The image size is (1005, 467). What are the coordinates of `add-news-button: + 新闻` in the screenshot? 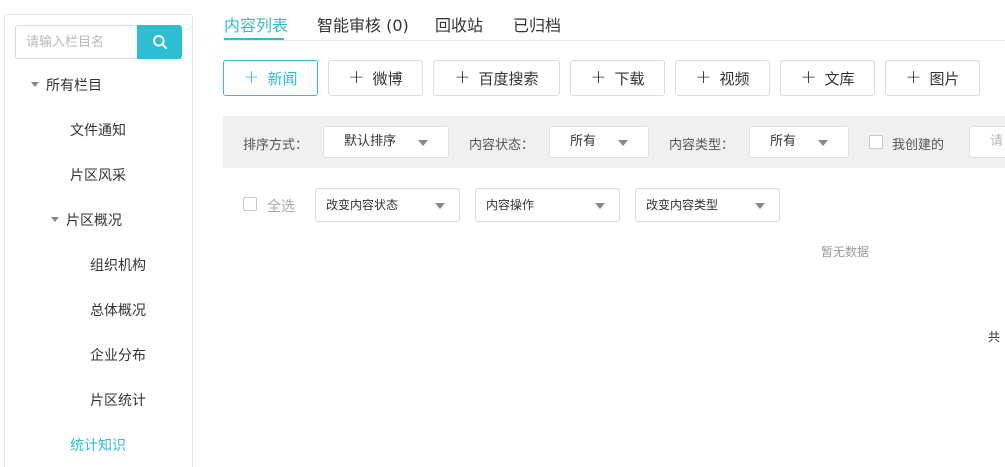 It's located at (270, 78).